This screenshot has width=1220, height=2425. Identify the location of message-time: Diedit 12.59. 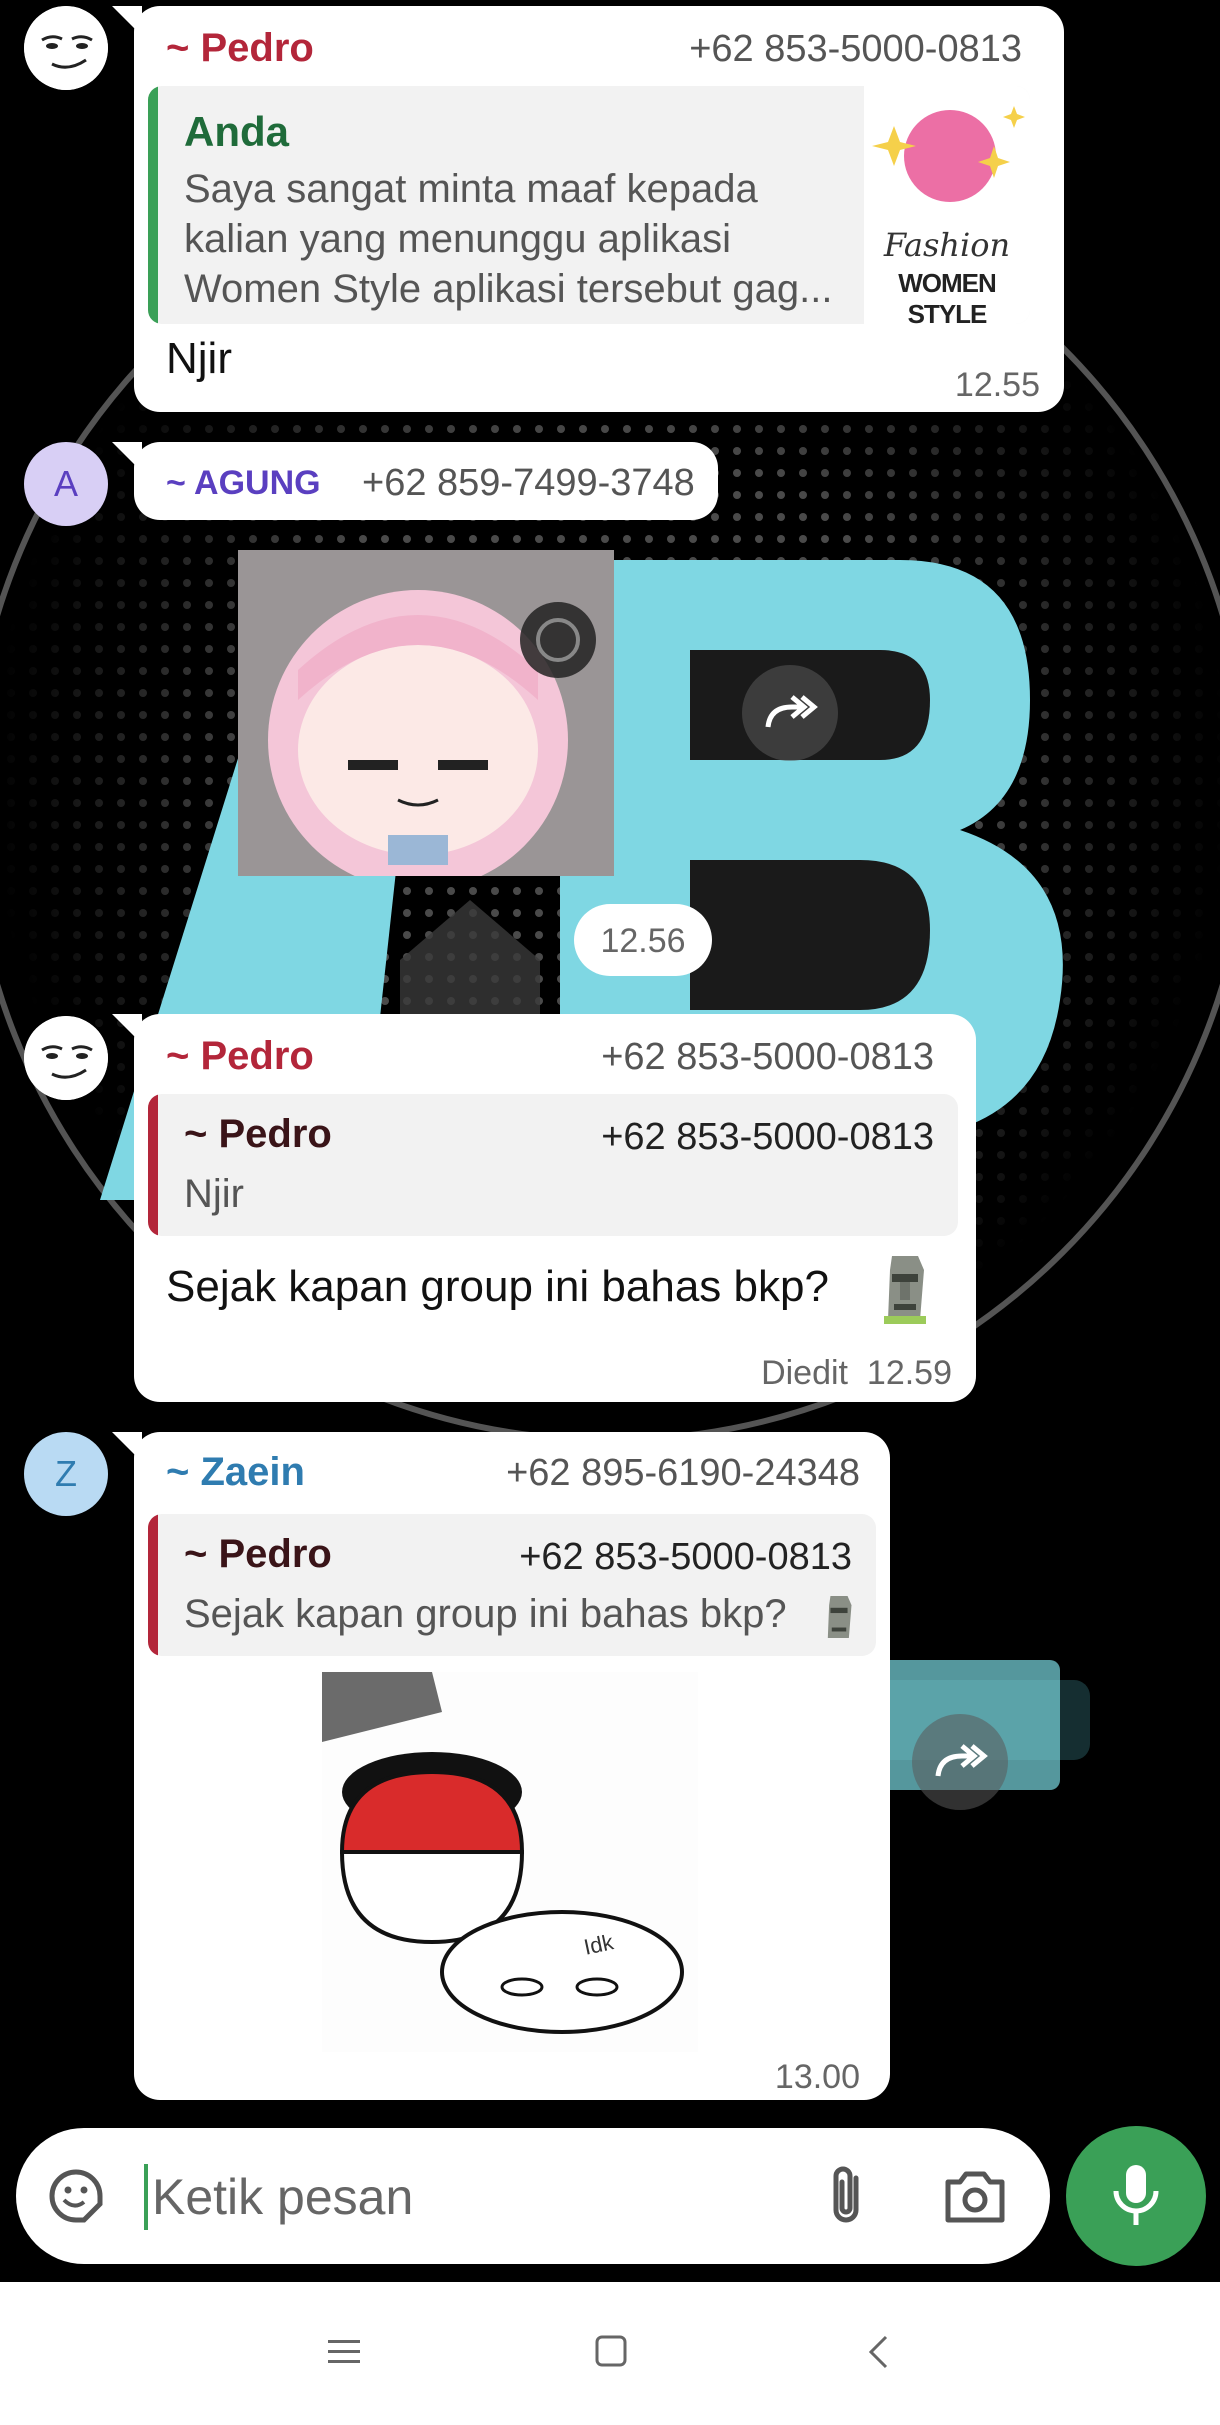
(856, 1373).